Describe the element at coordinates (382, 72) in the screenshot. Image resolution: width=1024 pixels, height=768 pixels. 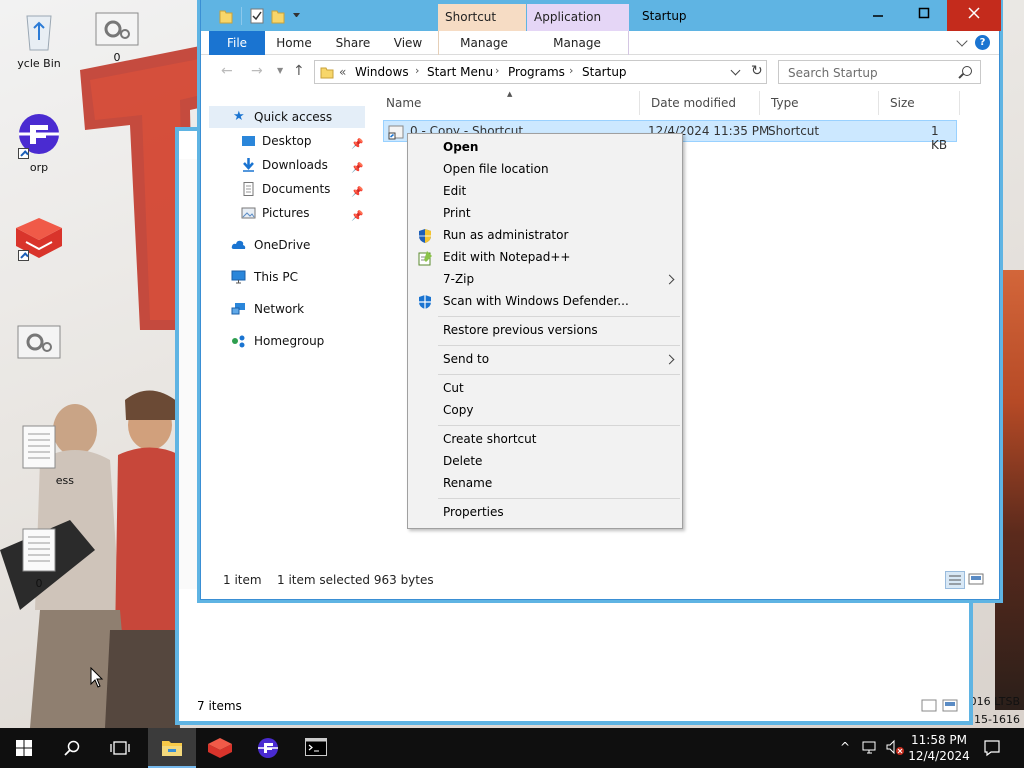
I see `breadcrumb-windows: Windows` at that location.